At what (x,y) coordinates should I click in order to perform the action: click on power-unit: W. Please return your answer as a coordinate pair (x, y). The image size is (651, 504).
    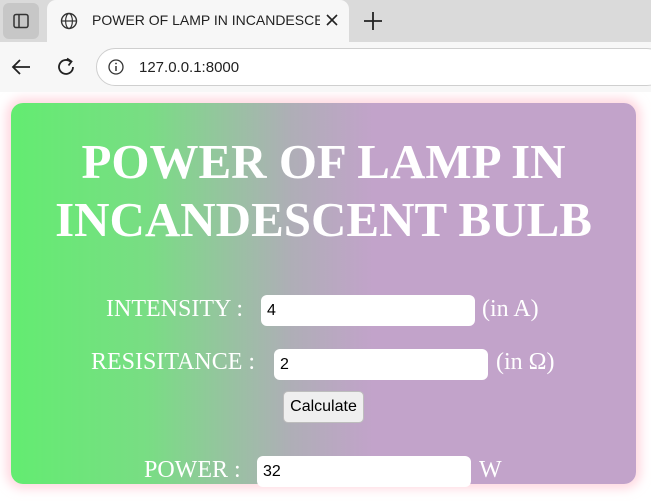
    Looking at the image, I should click on (490, 470).